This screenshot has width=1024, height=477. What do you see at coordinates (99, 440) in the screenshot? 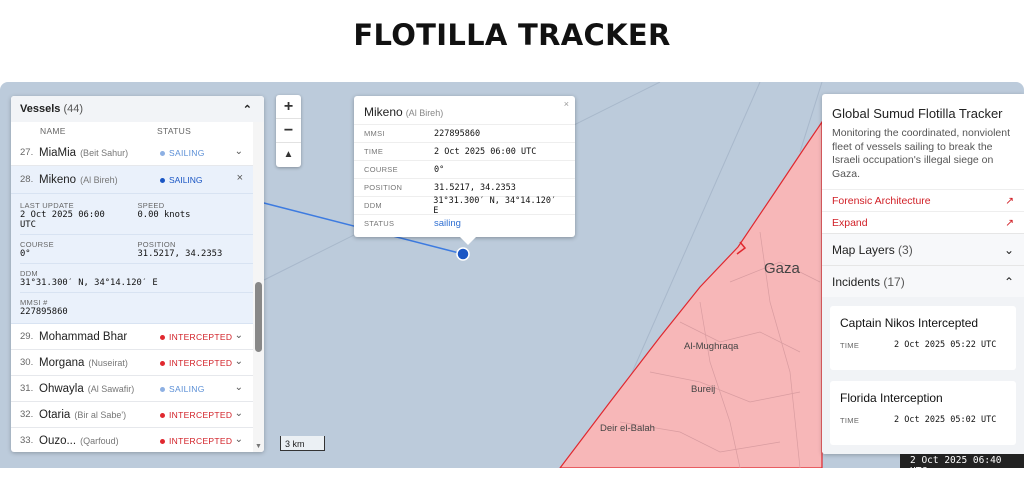
I see `vessel-sub: (Qarfoud)` at bounding box center [99, 440].